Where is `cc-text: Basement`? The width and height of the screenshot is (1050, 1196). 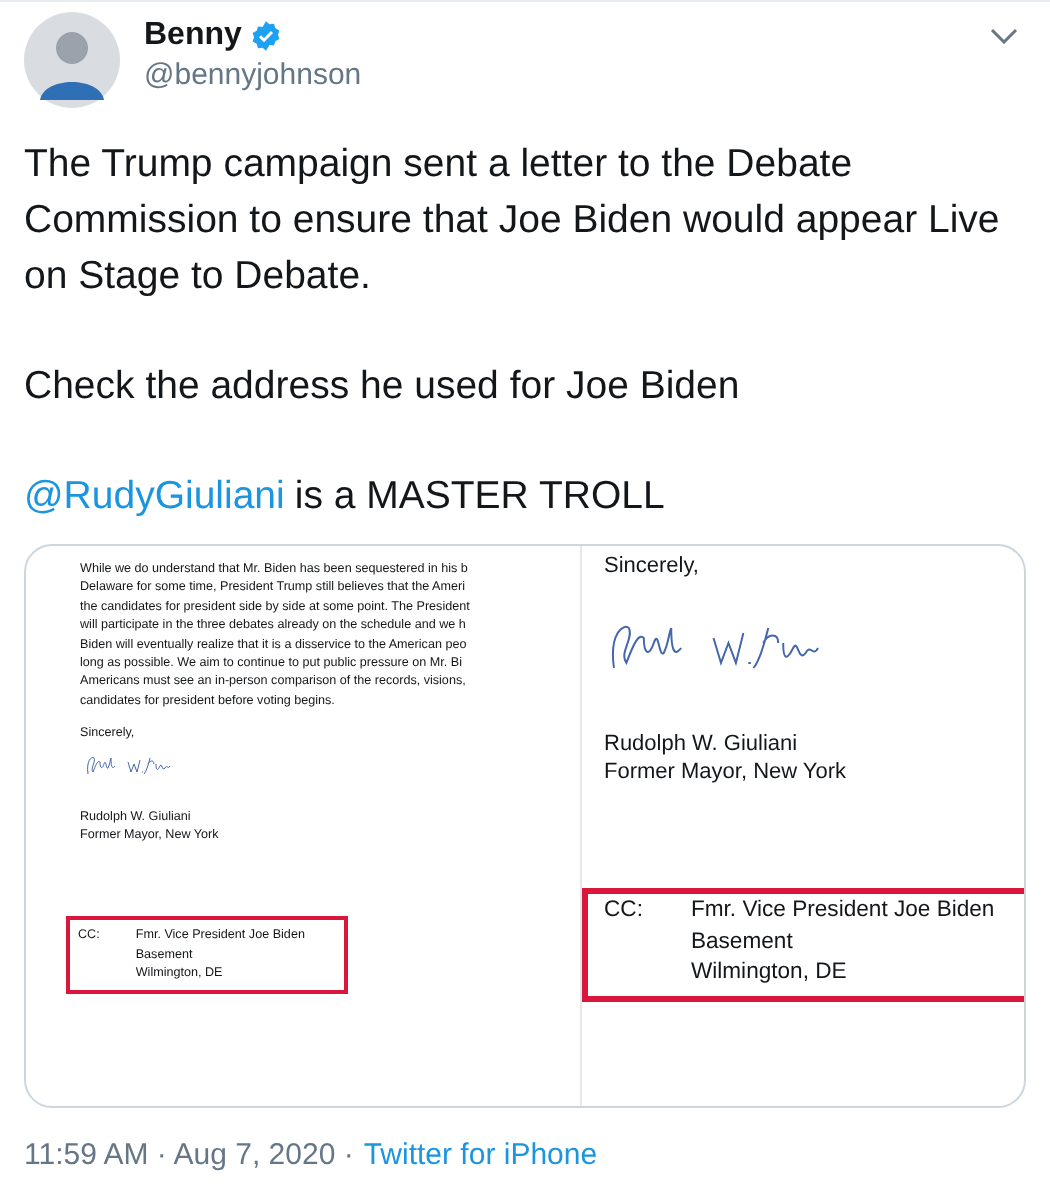 cc-text: Basement is located at coordinates (742, 942).